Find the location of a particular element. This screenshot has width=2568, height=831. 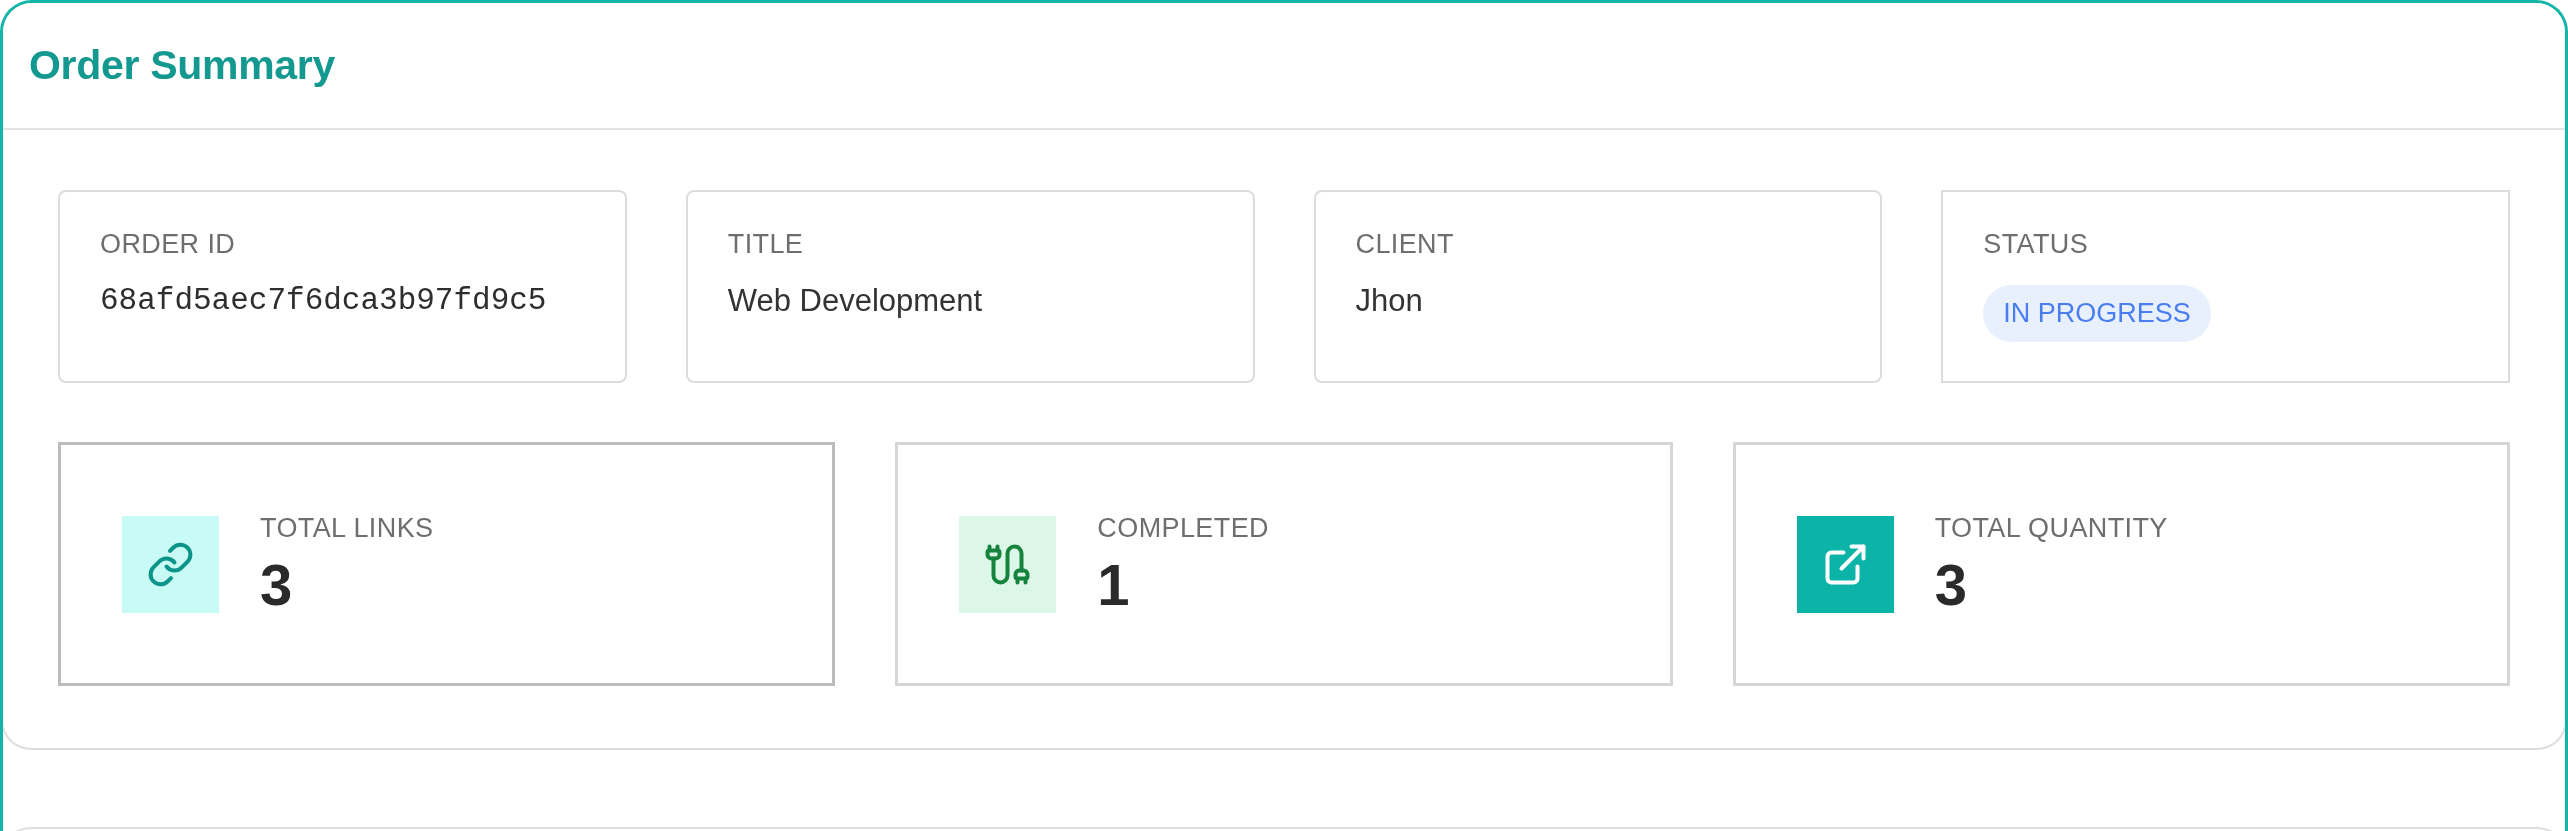

stat-label: TOTAL LINKS is located at coordinates (347, 528).